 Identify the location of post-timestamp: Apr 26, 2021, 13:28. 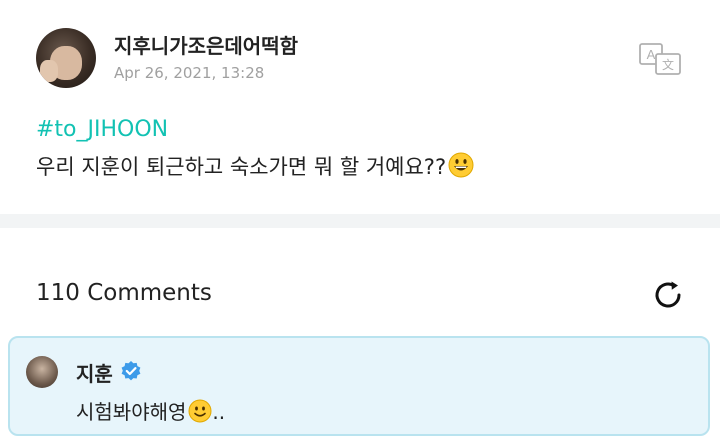
(189, 73).